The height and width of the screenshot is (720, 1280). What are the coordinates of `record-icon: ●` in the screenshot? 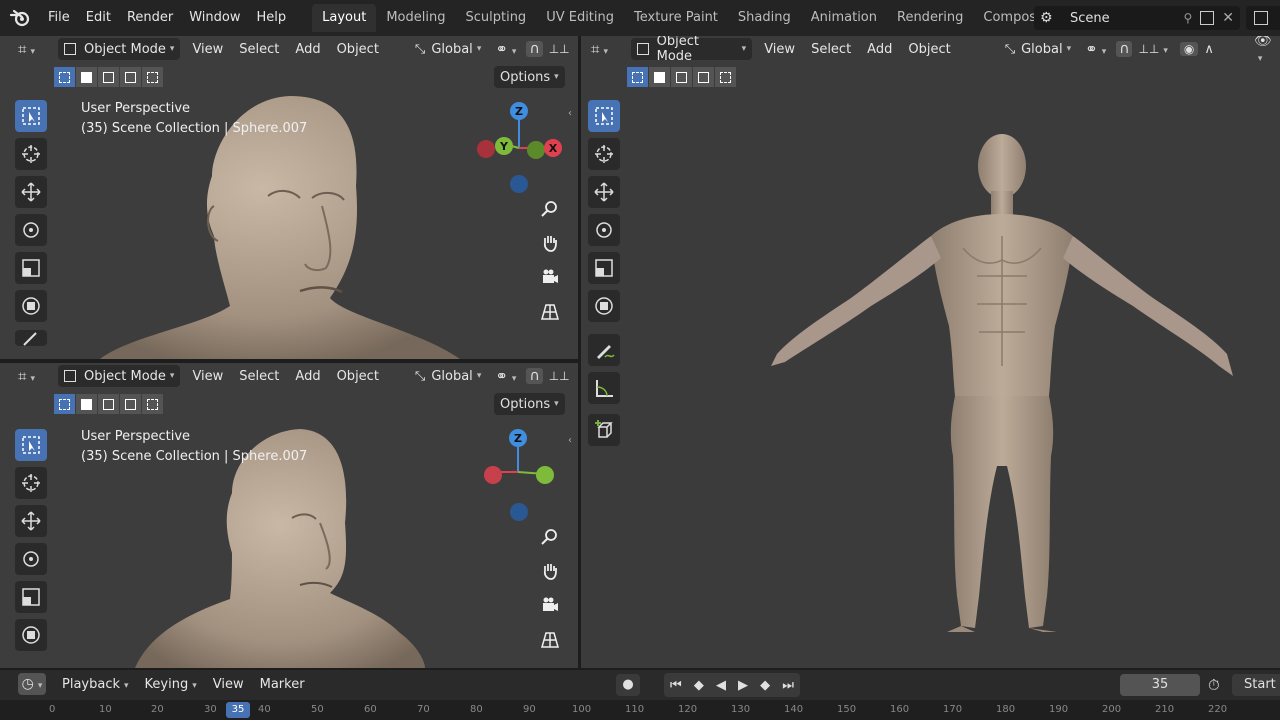 It's located at (628, 685).